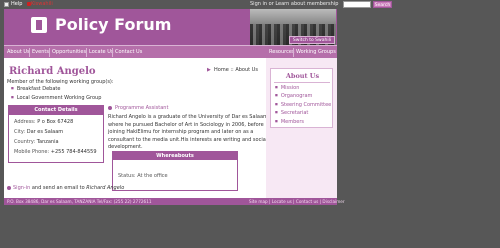 Image resolution: width=500 pixels, height=248 pixels. What do you see at coordinates (302, 76) in the screenshot?
I see `about-us-title: About Us` at bounding box center [302, 76].